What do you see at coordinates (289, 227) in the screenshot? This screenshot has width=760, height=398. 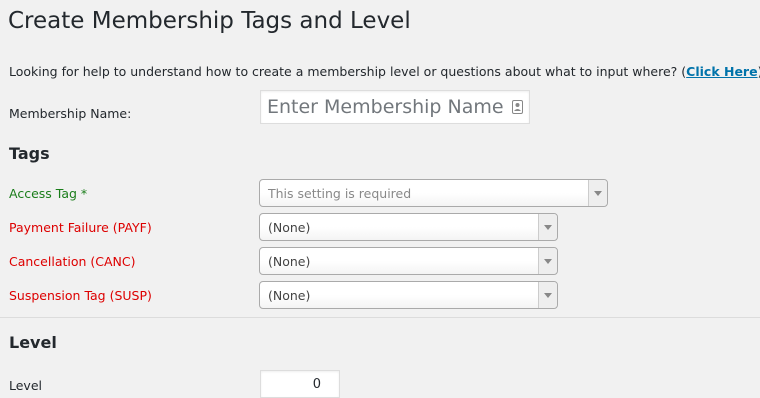 I see `payment-failure-value: (None)` at bounding box center [289, 227].